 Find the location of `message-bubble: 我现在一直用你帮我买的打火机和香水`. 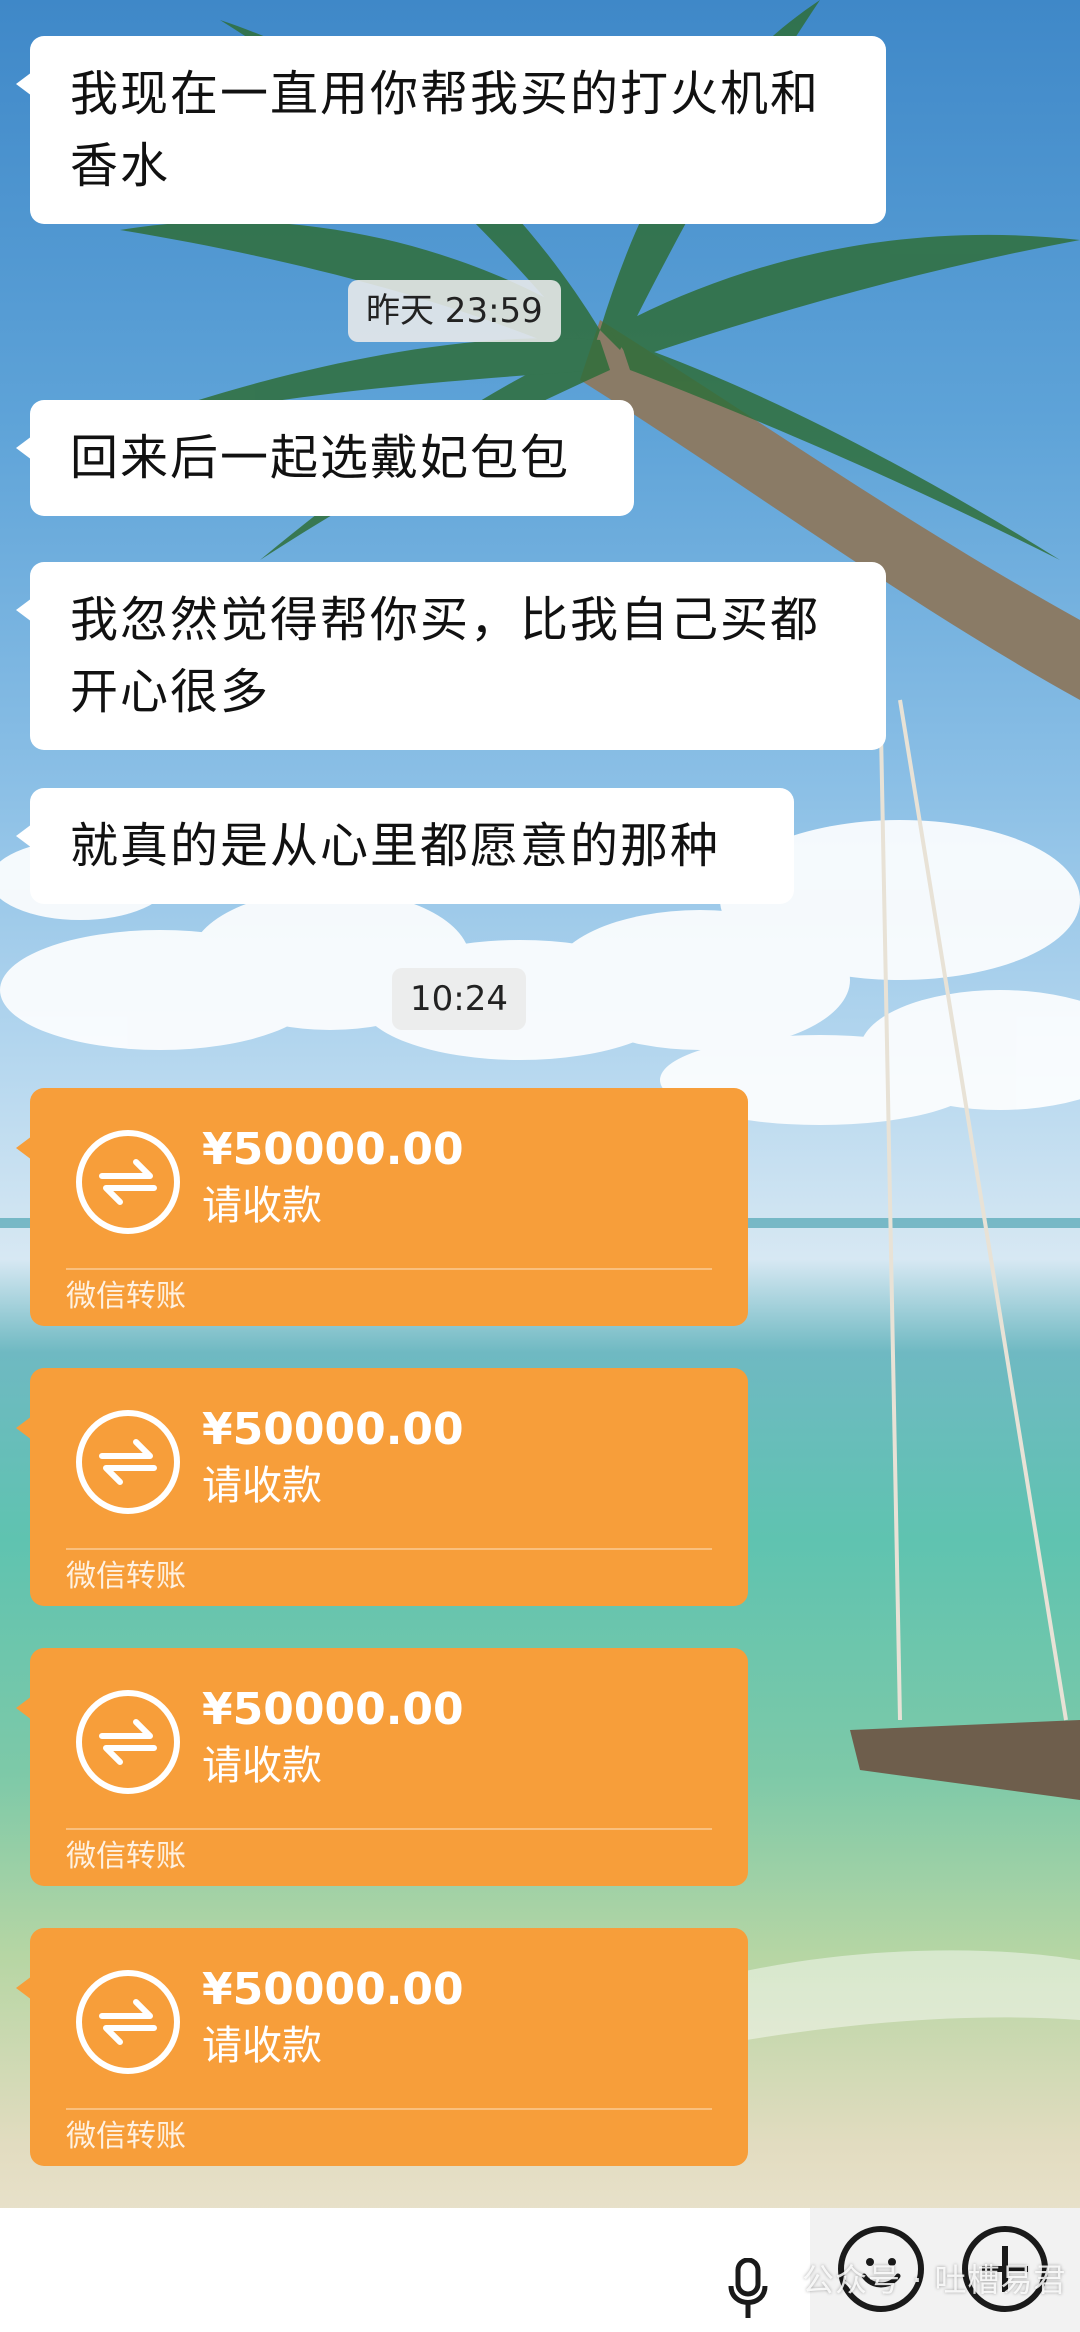

message-bubble: 我现在一直用你帮我买的打火机和香水 is located at coordinates (451, 130).